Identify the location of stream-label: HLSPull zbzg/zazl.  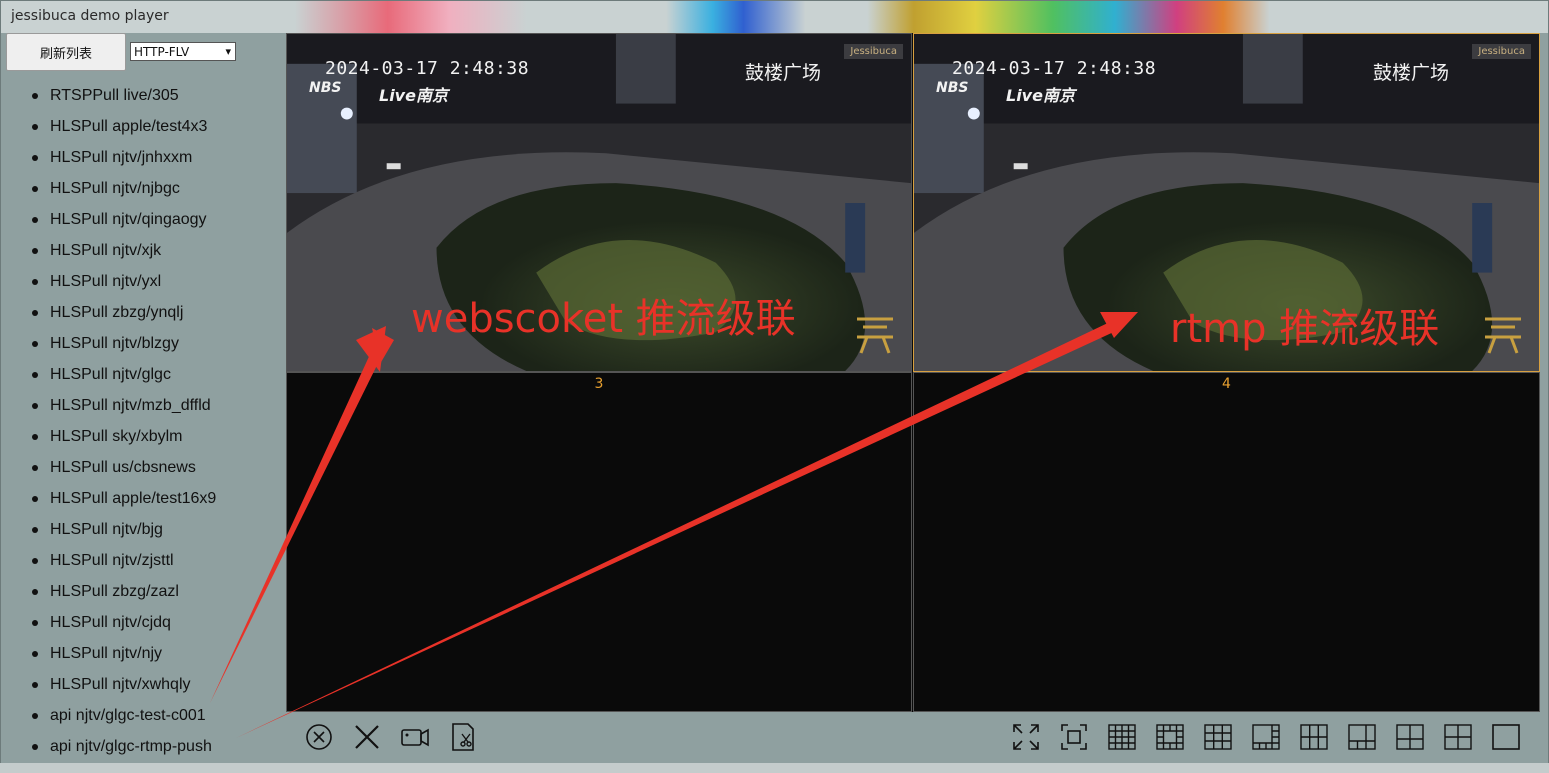
(114, 591).